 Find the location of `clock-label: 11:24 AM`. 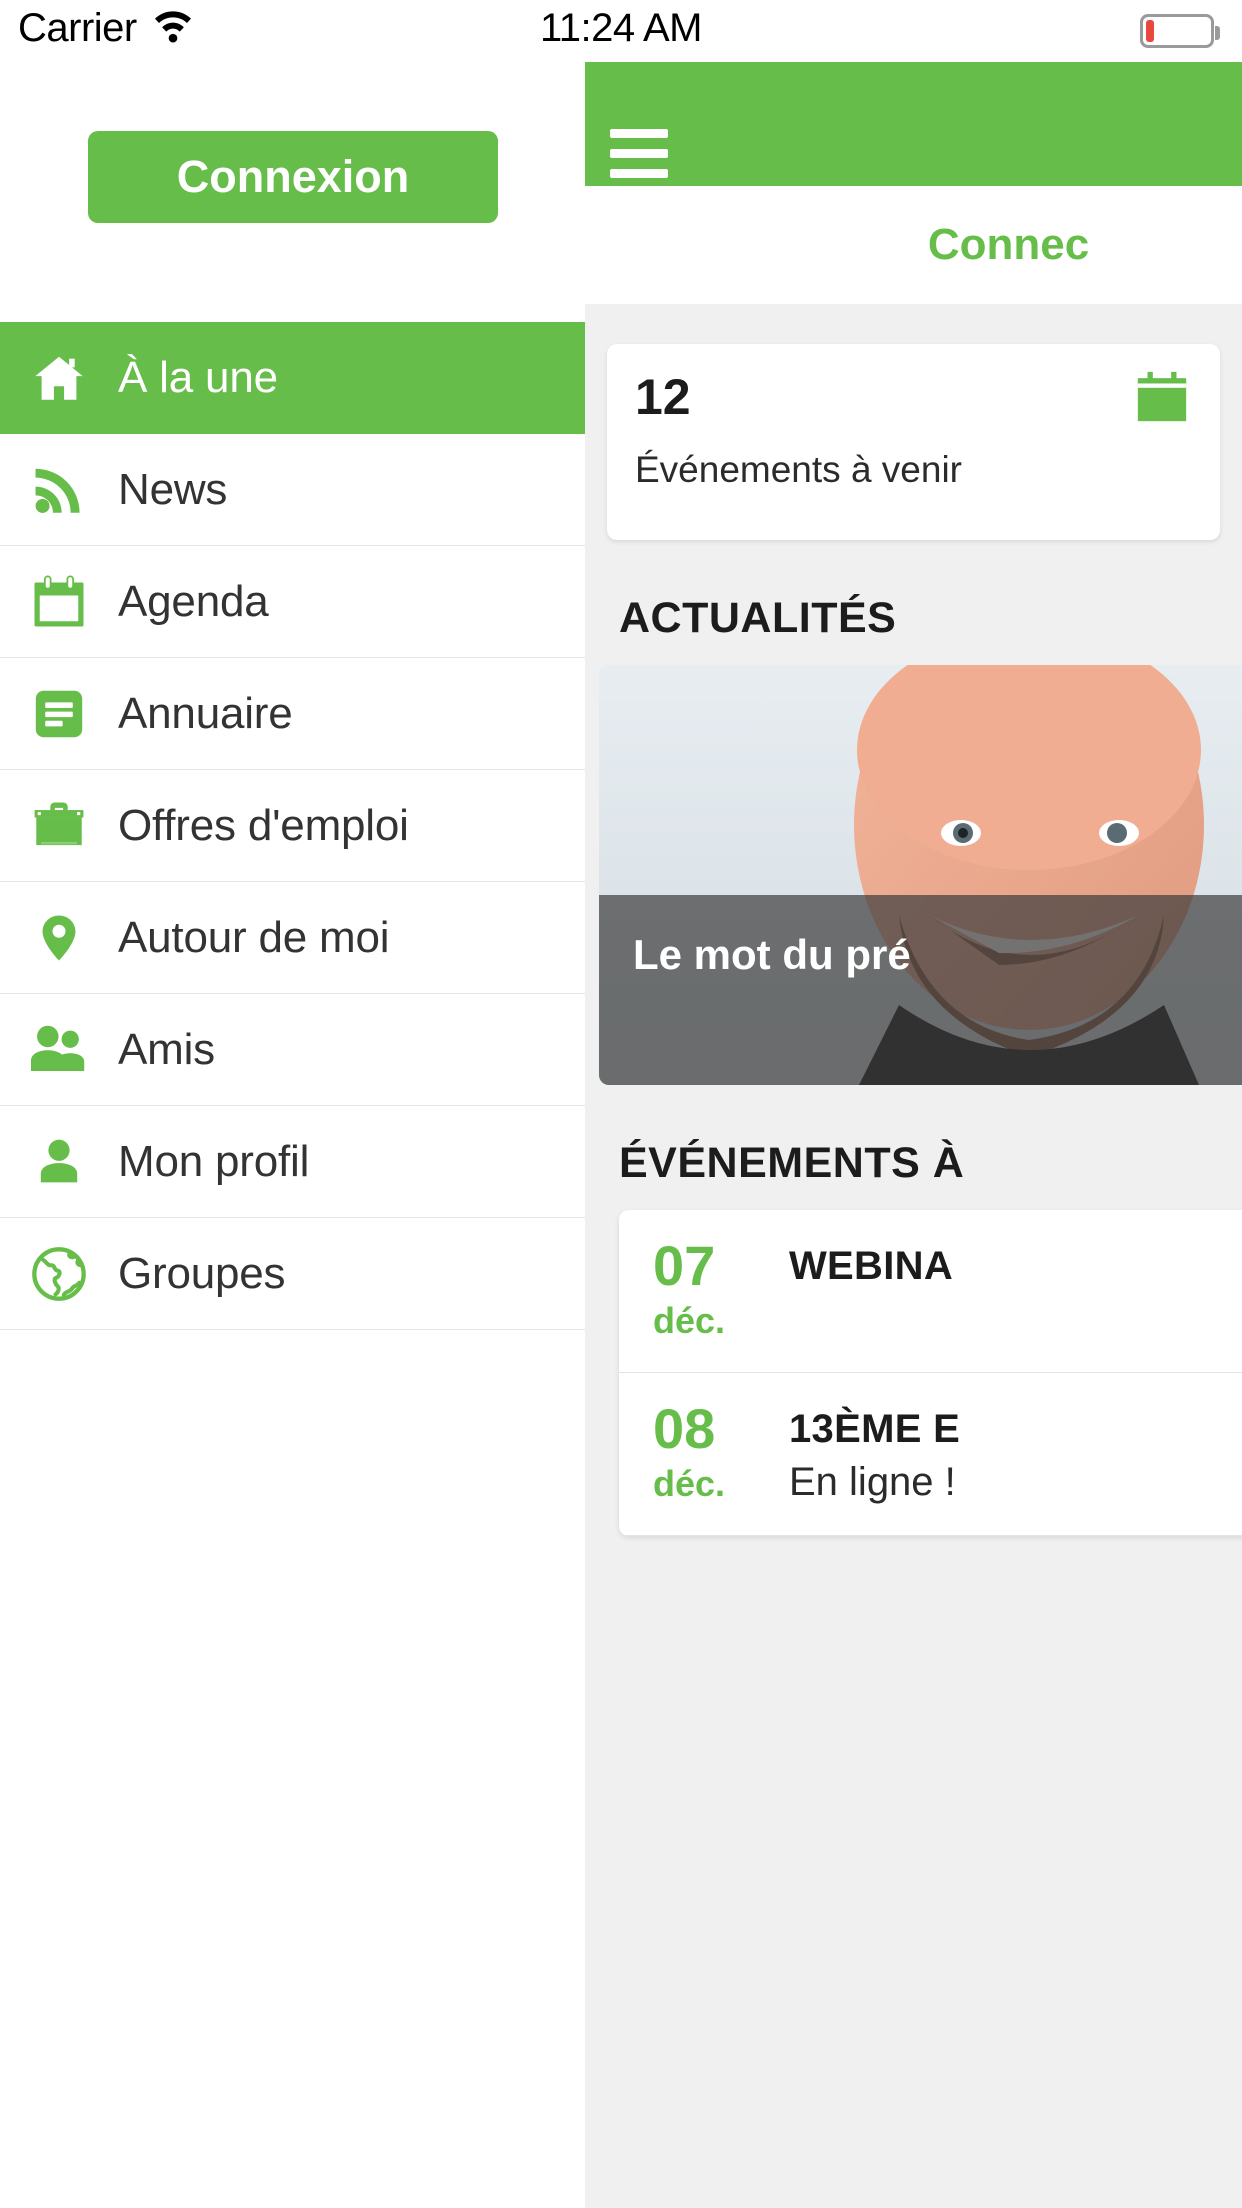

clock-label: 11:24 AM is located at coordinates (621, 28).